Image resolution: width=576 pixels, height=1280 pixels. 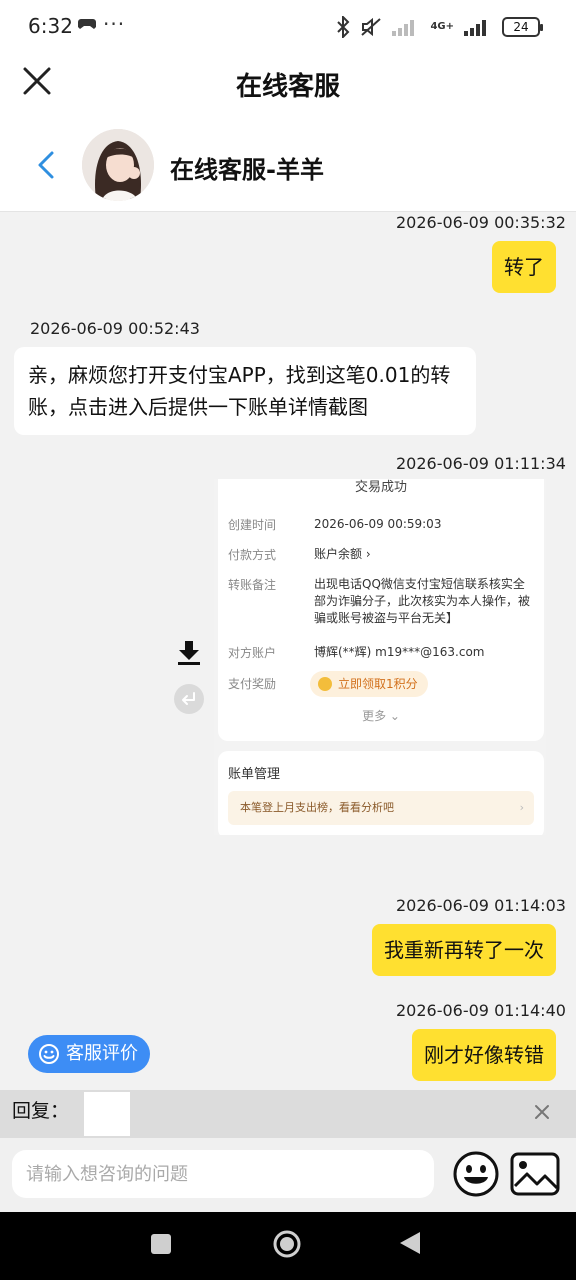 What do you see at coordinates (254, 774) in the screenshot?
I see `bill-management-title: 账单管理` at bounding box center [254, 774].